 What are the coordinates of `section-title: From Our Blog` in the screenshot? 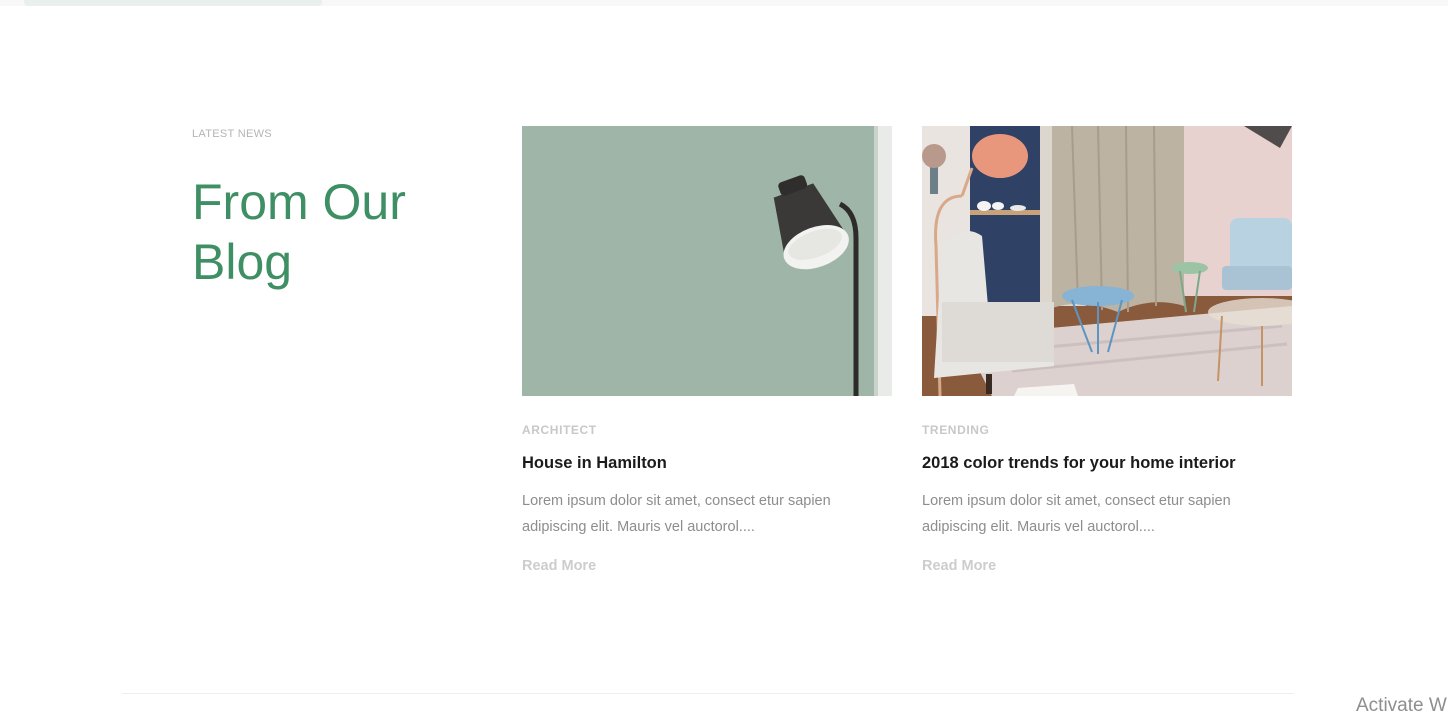 It's located at (299, 232).